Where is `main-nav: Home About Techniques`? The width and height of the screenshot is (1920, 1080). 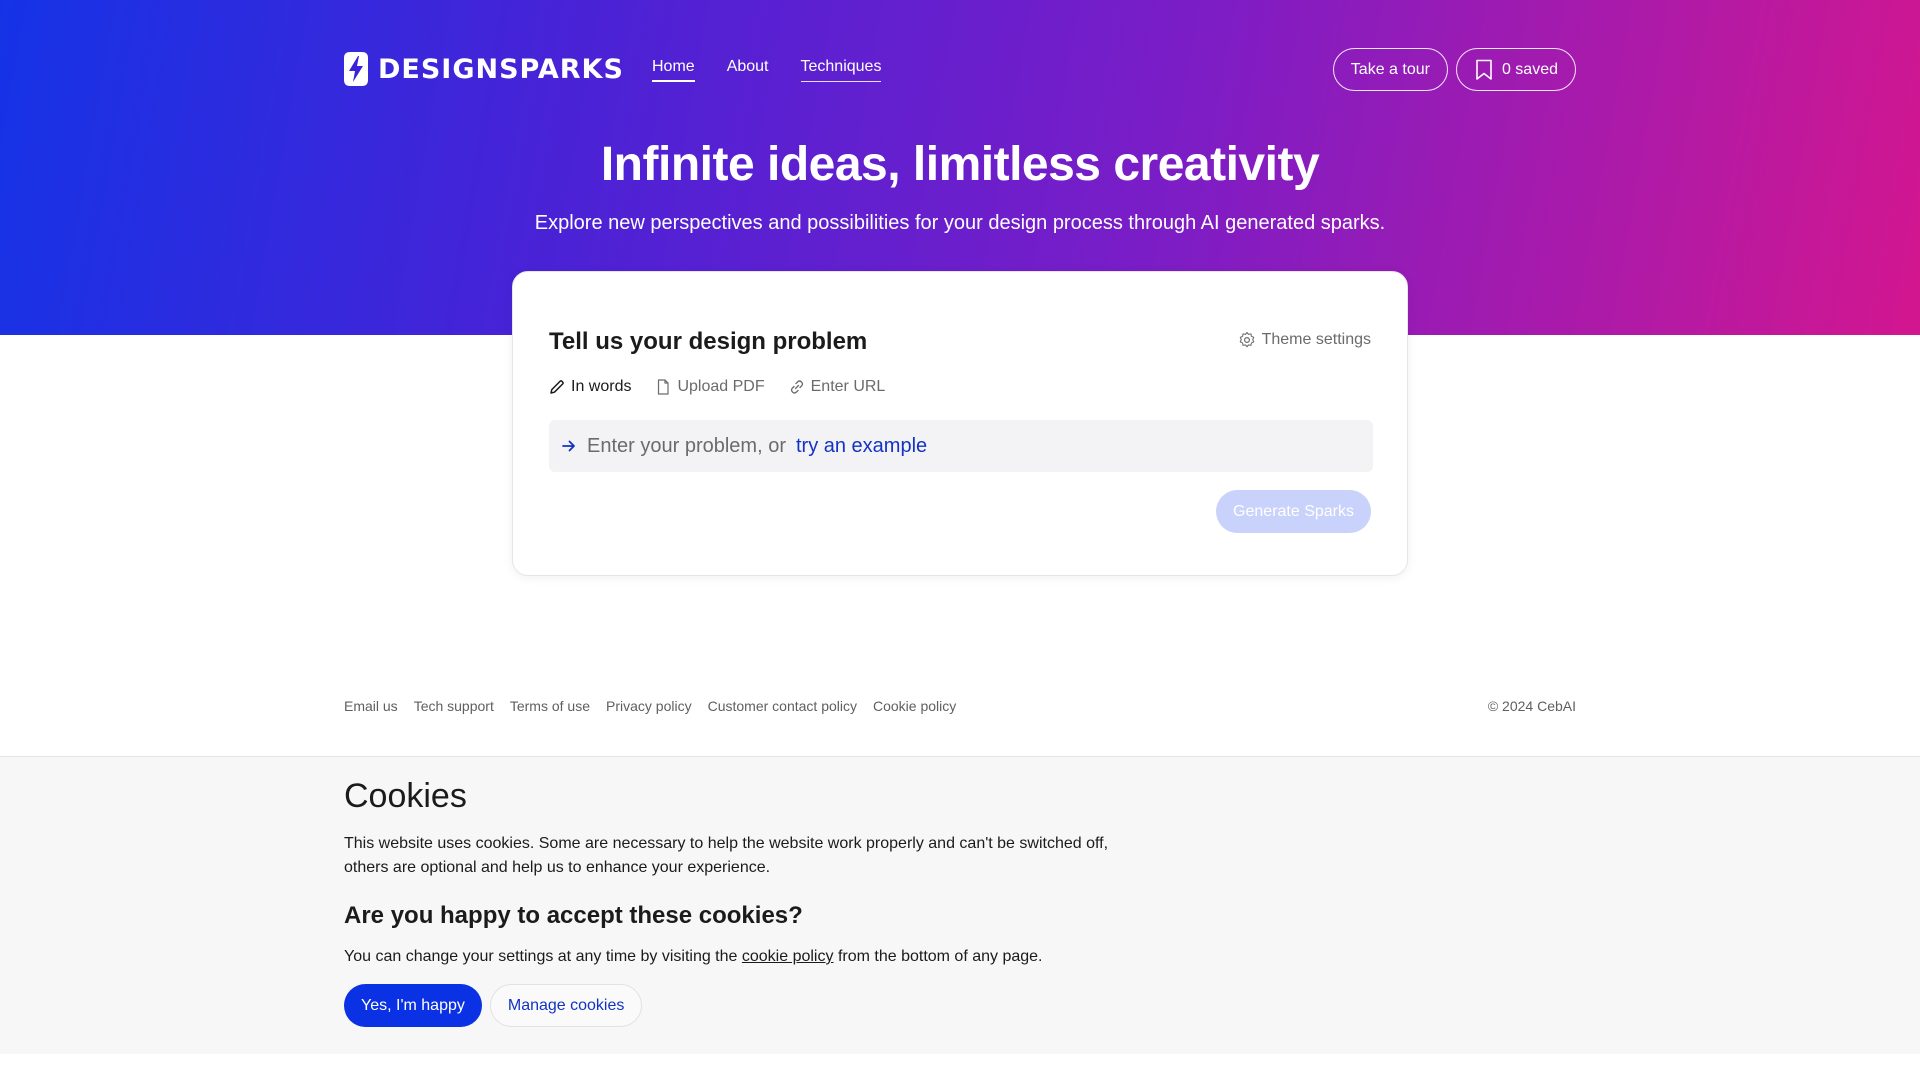
main-nav: Home About Techniques is located at coordinates (767, 70).